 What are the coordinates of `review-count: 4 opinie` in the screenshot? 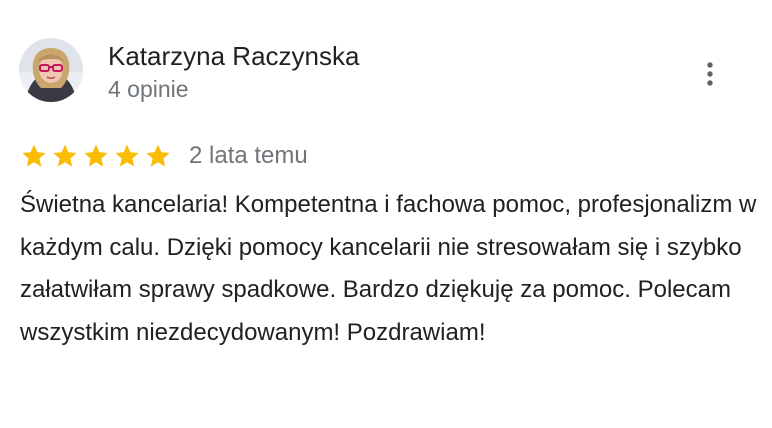 It's located at (148, 89).